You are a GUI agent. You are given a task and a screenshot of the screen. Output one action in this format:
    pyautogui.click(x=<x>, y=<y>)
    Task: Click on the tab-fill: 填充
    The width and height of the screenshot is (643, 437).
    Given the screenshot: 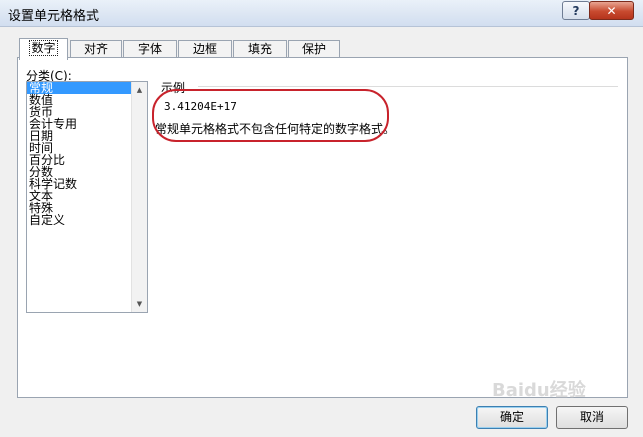 What is the action you would take?
    pyautogui.click(x=260, y=49)
    